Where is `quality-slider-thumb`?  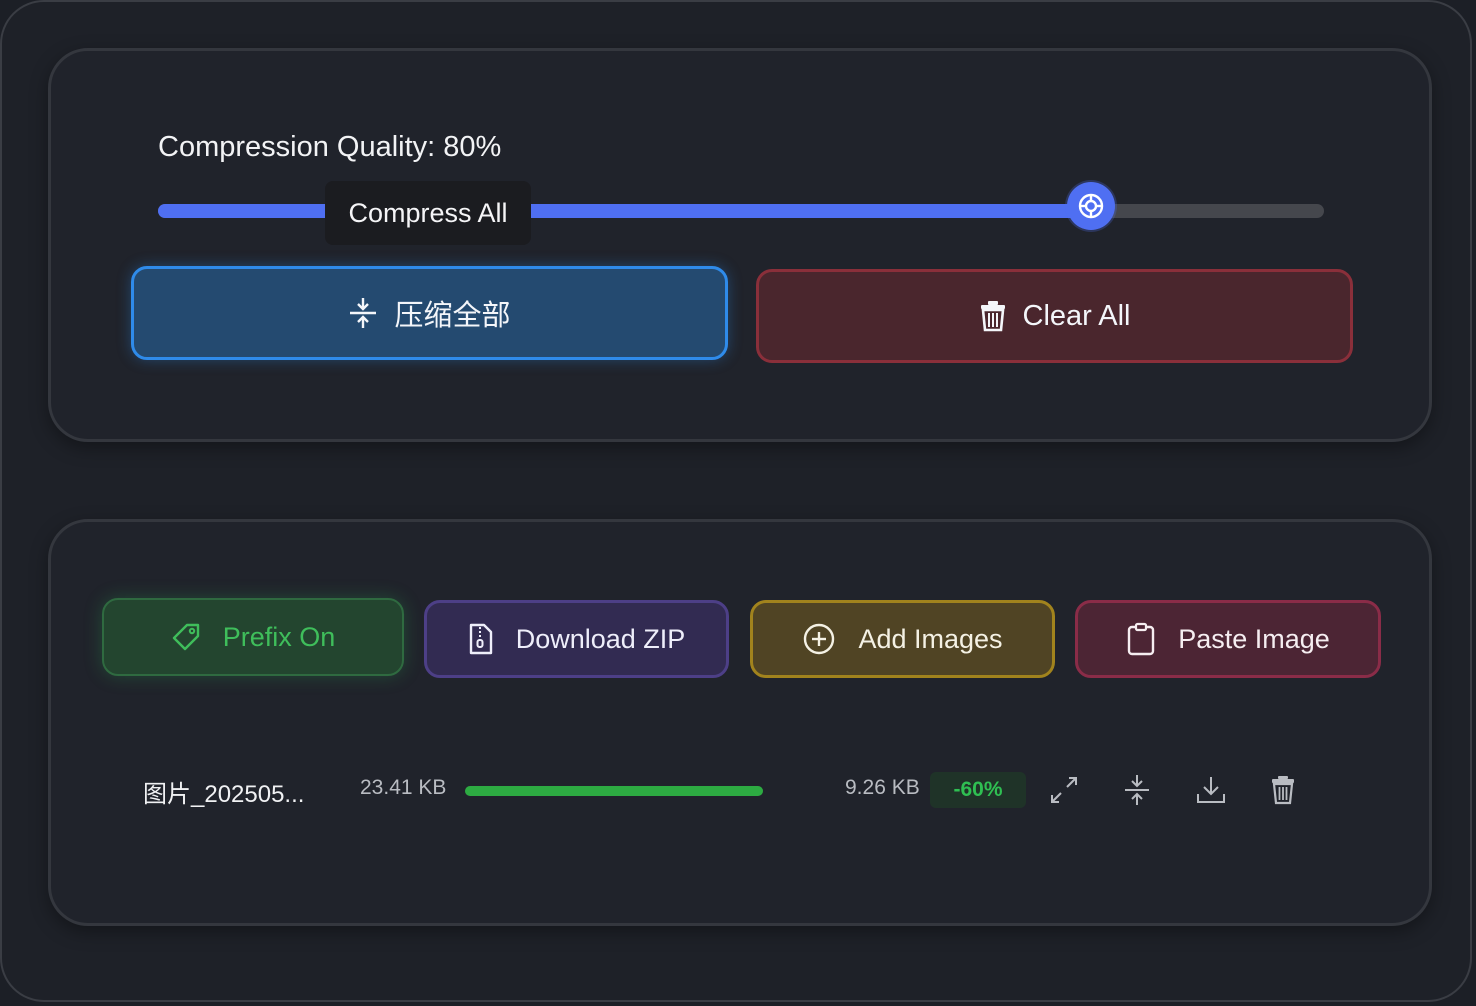
quality-slider-thumb is located at coordinates (1090, 206).